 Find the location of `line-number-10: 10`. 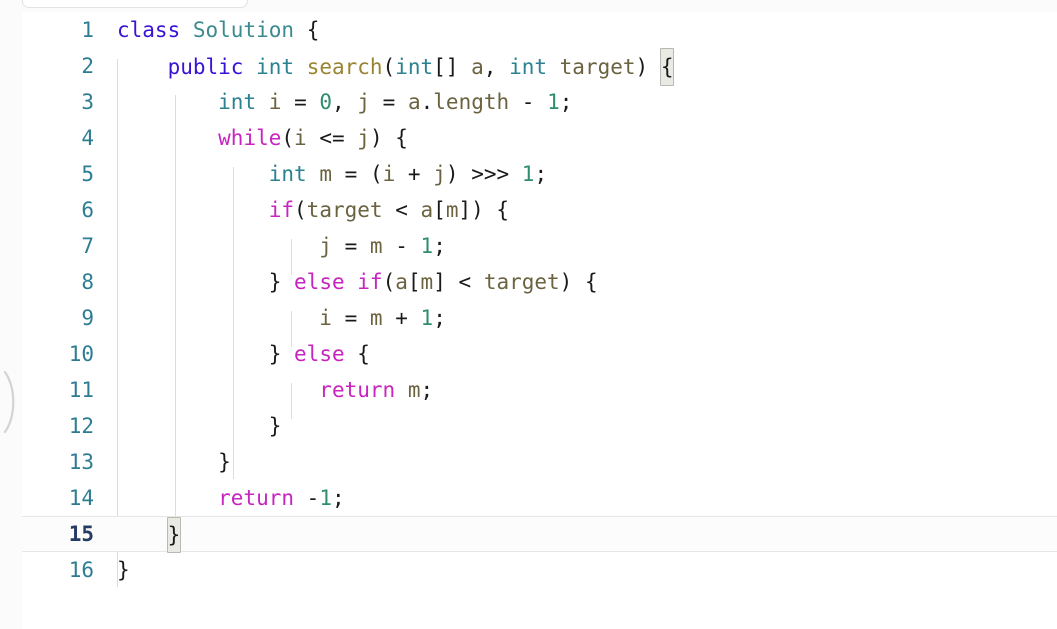

line-number-10: 10 is located at coordinates (81, 354).